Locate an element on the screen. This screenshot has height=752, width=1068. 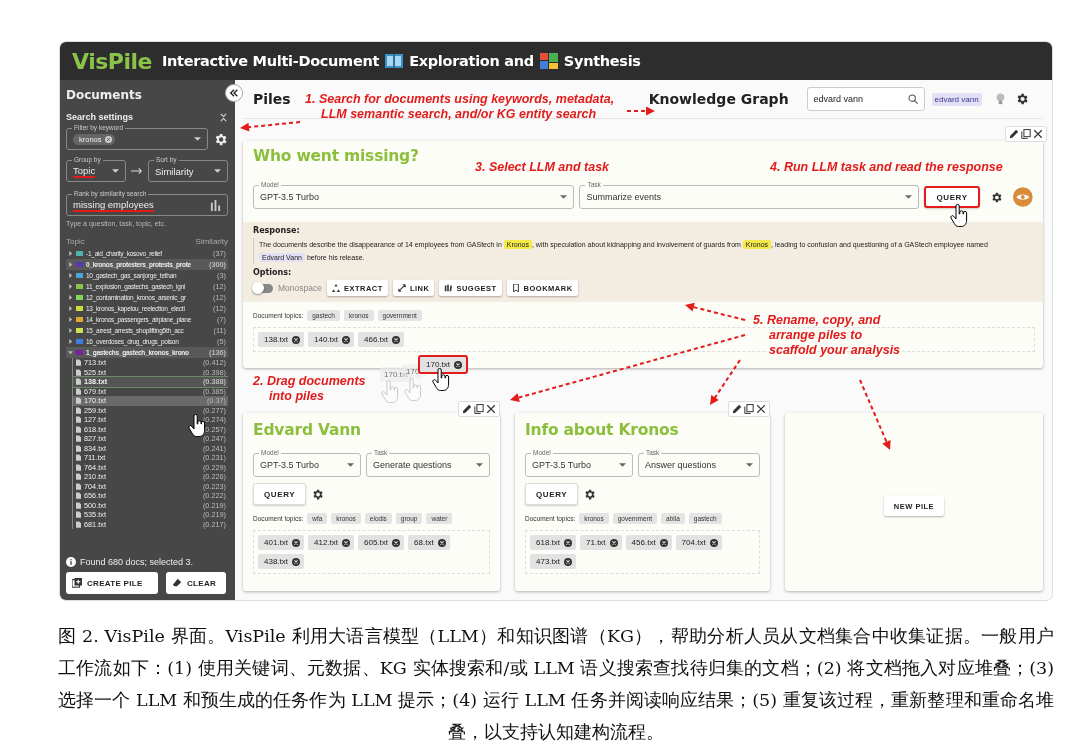
document-chip: 71.txt is located at coordinates (601, 542).